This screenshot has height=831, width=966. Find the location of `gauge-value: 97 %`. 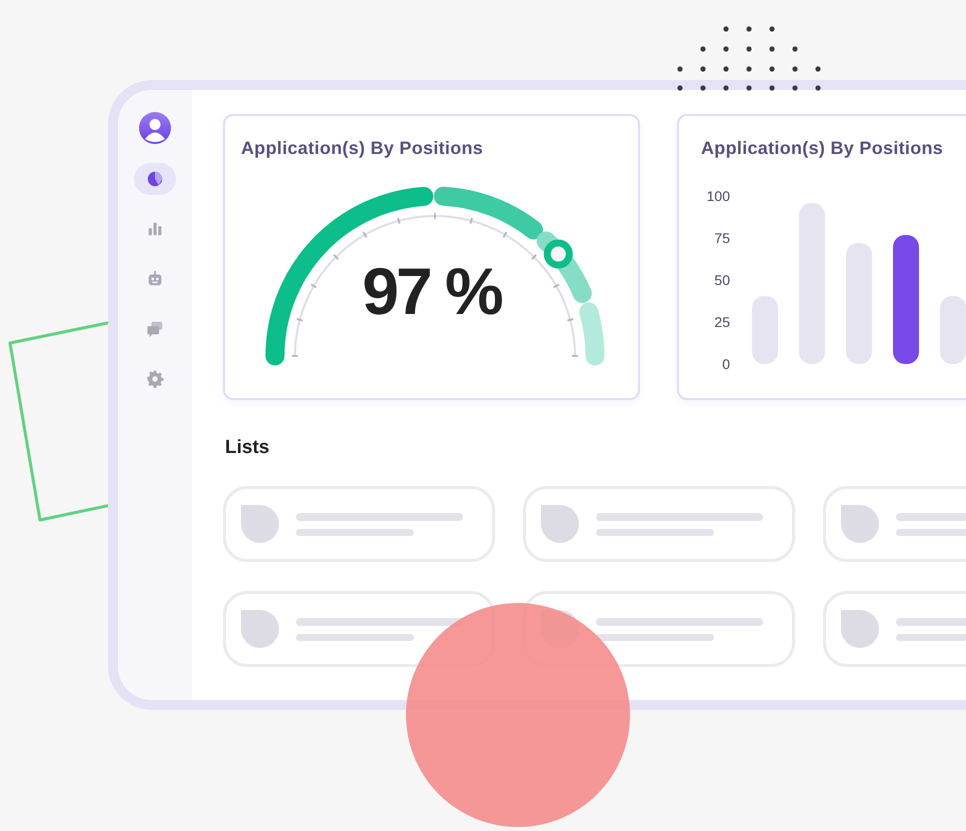

gauge-value: 97 % is located at coordinates (431, 291).